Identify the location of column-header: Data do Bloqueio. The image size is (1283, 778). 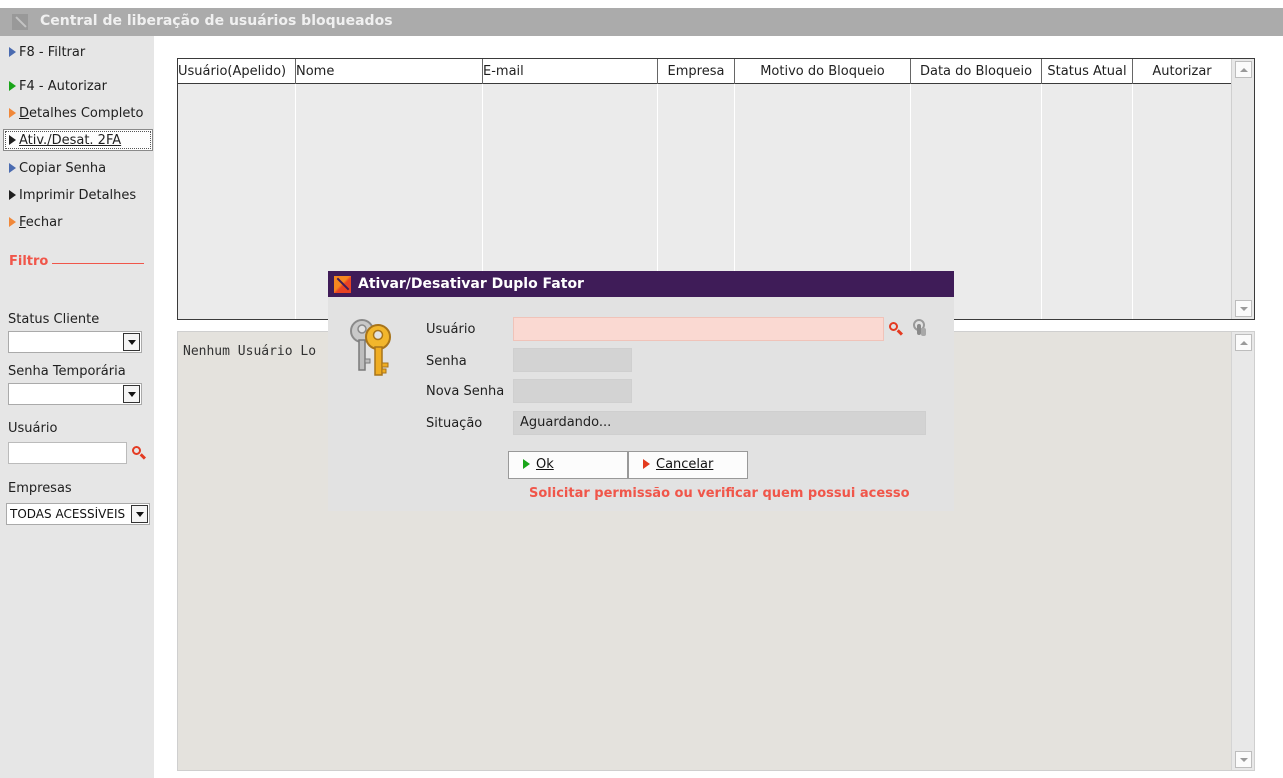
(976, 71).